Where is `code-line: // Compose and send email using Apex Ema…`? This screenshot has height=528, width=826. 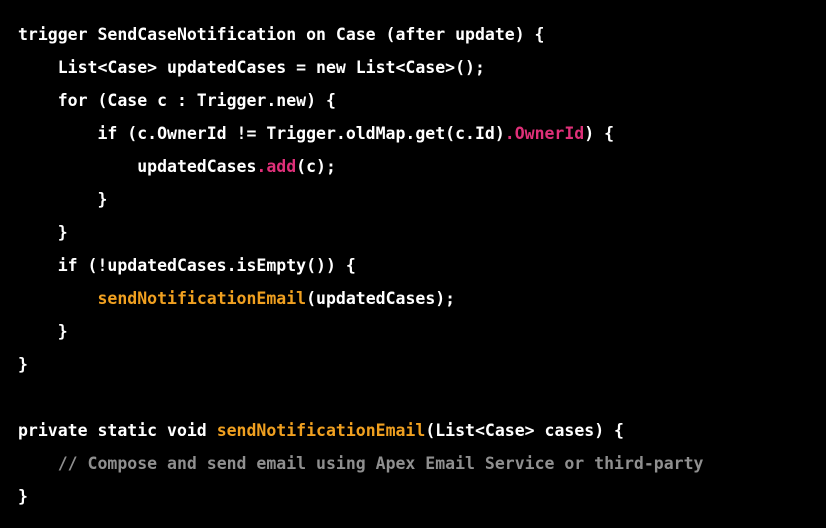
code-line: // Compose and send email using Apex Ema… is located at coordinates (361, 463).